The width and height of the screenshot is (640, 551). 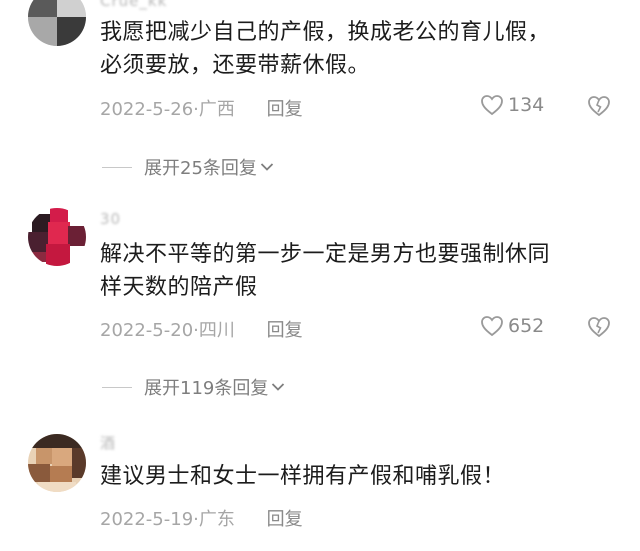 I want to click on comment-text: 建议男士和女士一样拥有产假和哺乳假！, so click(x=360, y=476).